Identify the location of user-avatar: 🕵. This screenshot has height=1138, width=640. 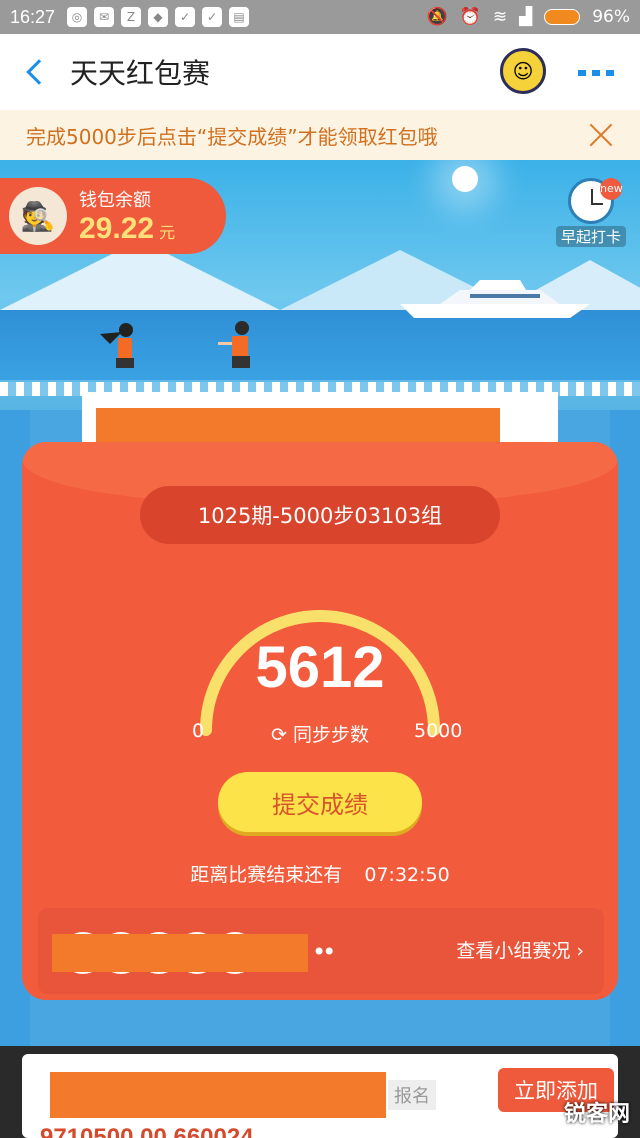
(38, 216).